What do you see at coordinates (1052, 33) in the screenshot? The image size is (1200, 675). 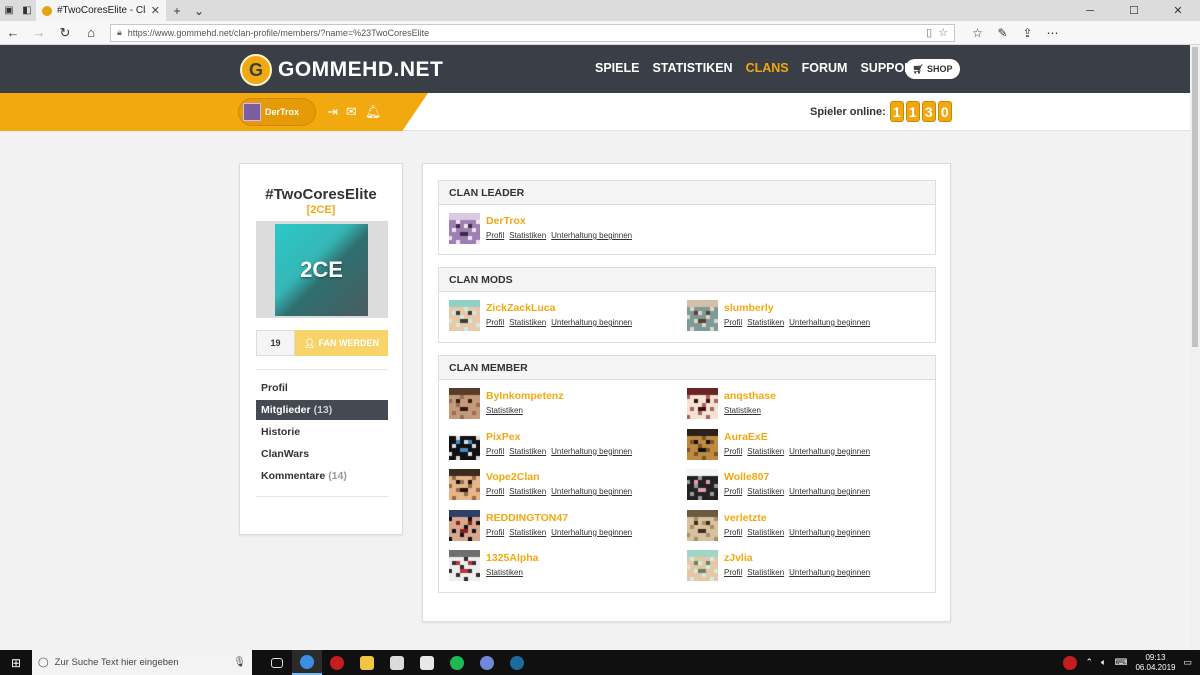 I see `more-icon: ⋯` at bounding box center [1052, 33].